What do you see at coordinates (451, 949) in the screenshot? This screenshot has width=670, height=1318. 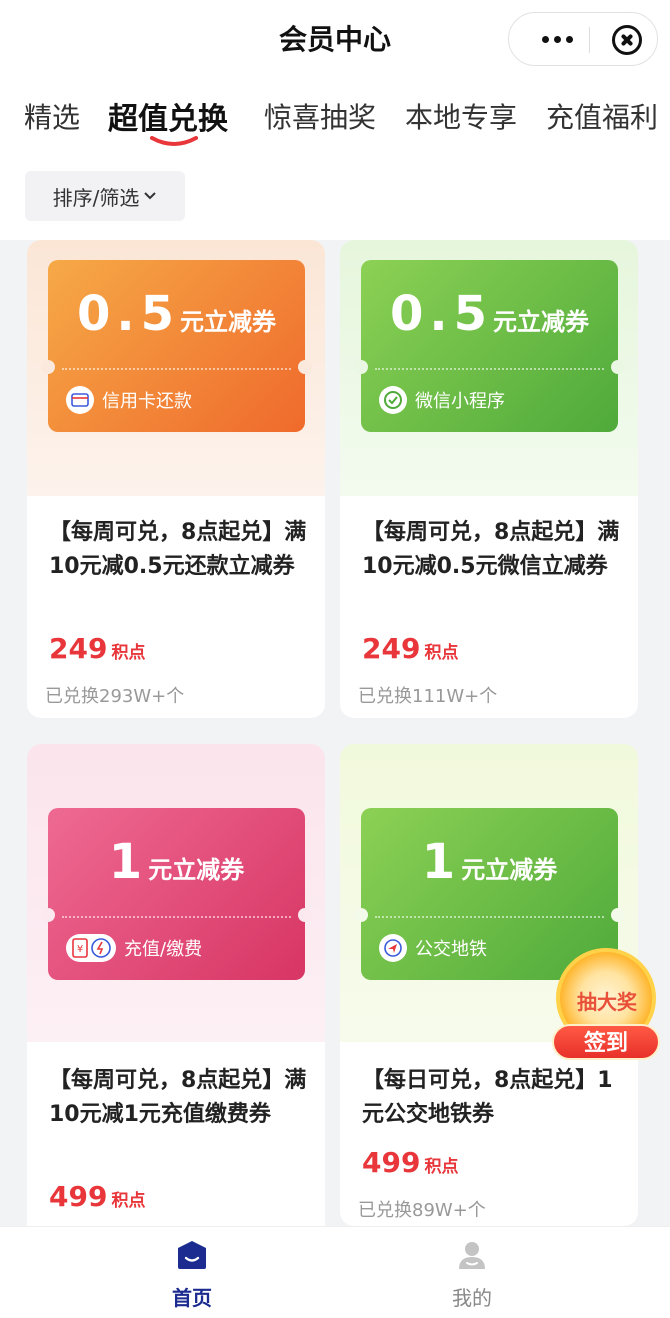 I see `coupon-tag: 公交地铁` at bounding box center [451, 949].